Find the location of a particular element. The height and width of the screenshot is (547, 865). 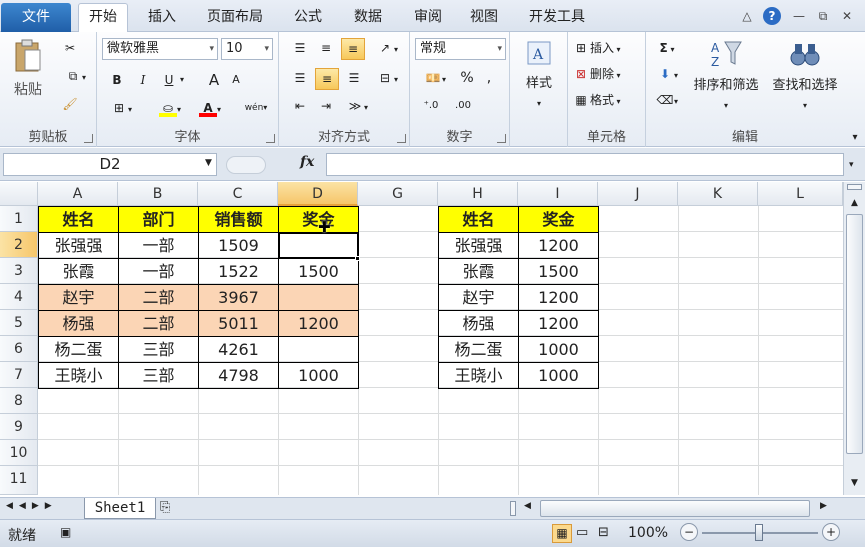

tab-page-layout: 页面布局 is located at coordinates (235, 19).